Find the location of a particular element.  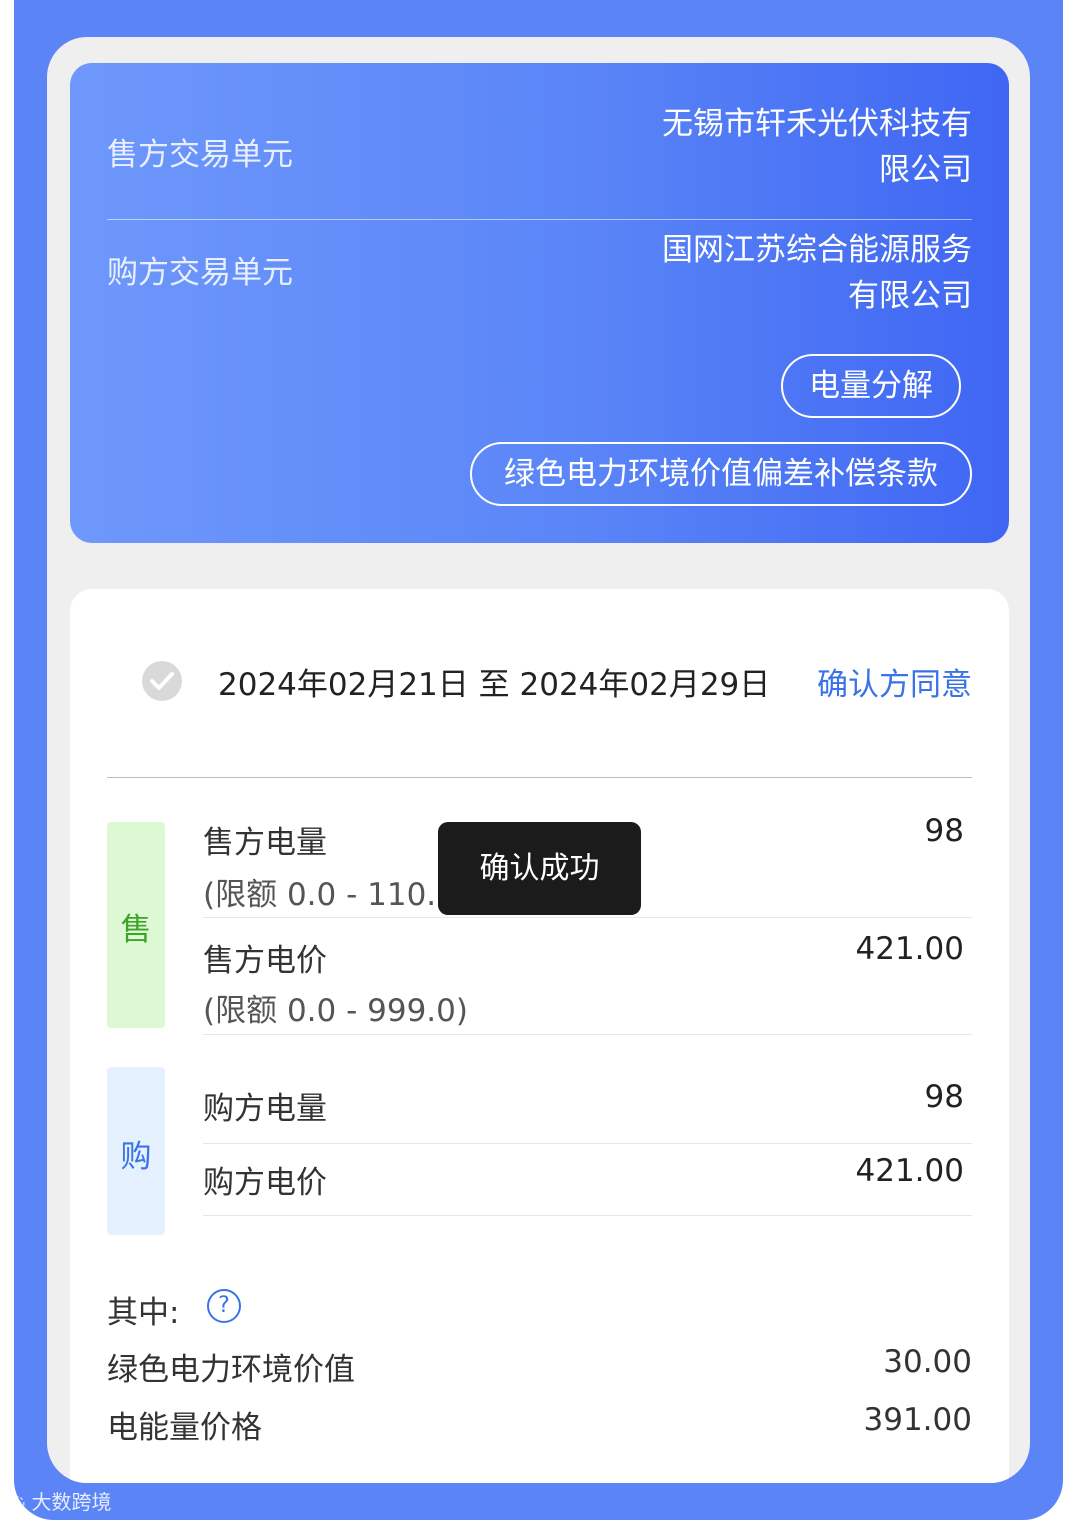

seller-unit-label: 售方交易单元 is located at coordinates (200, 155).